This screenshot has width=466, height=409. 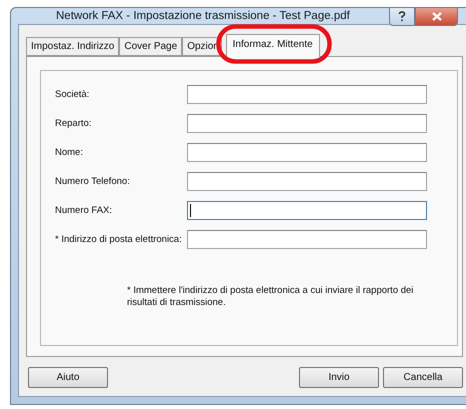 I want to click on field-label: Numero Telefono:, so click(x=93, y=181).